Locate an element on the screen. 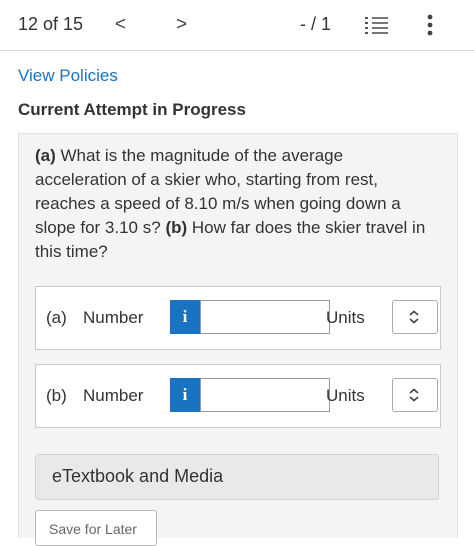 The image size is (474, 546). save-for-later-label: Save for Later is located at coordinates (93, 529).